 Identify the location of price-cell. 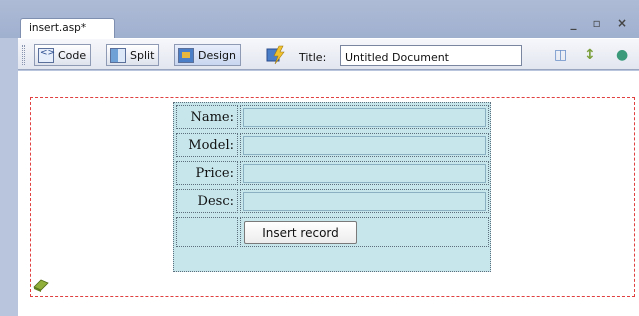
(364, 173).